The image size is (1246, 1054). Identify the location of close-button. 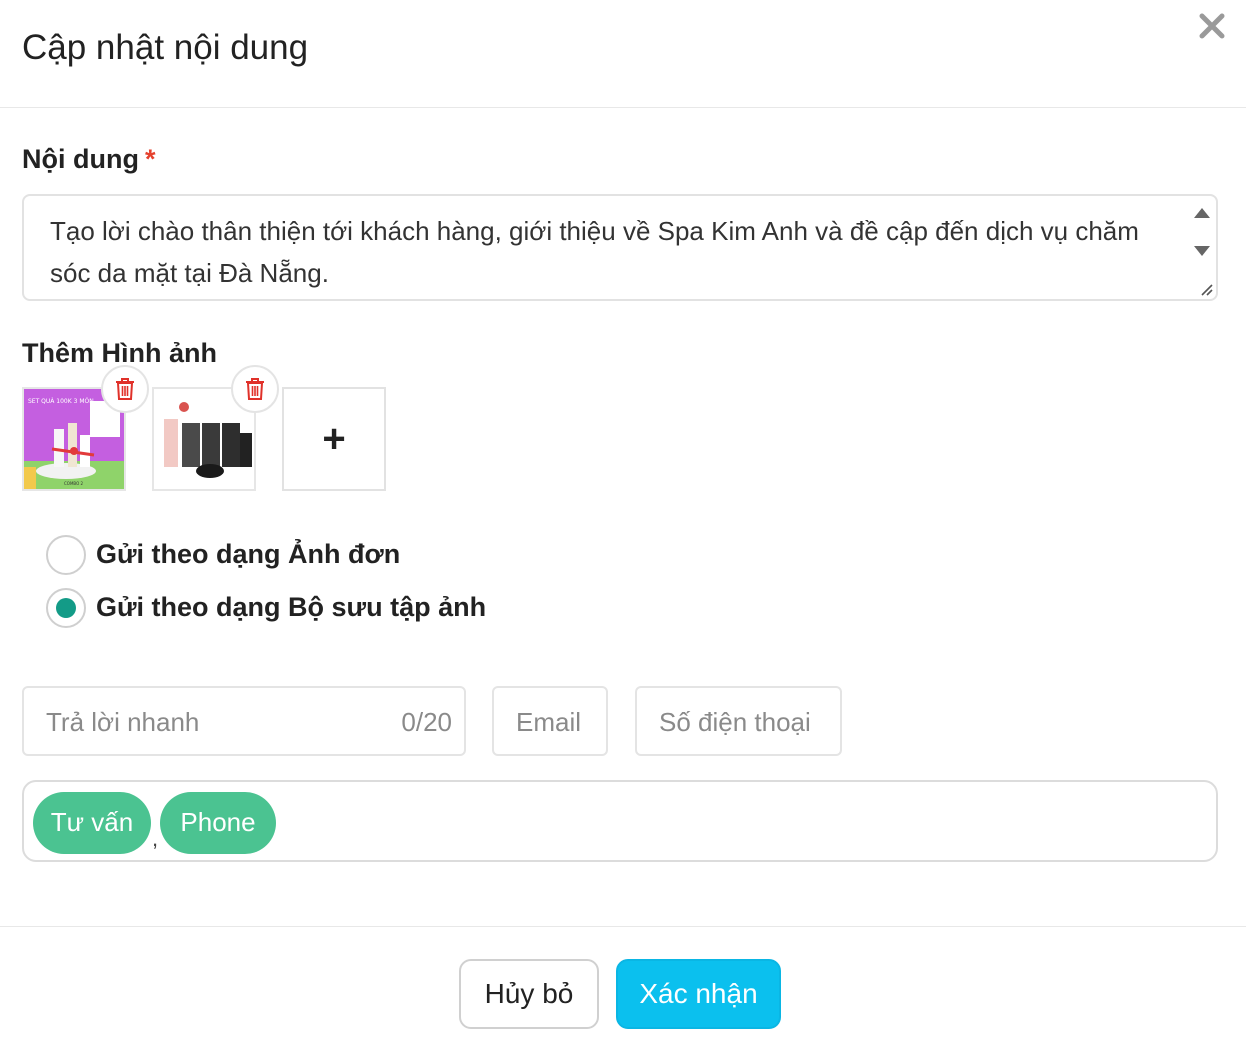
(1212, 26).